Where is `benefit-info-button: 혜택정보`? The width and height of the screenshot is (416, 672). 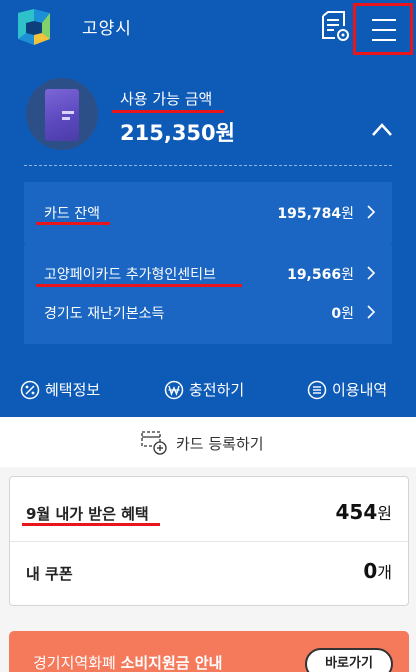 benefit-info-button: 혜택정보 is located at coordinates (60, 389).